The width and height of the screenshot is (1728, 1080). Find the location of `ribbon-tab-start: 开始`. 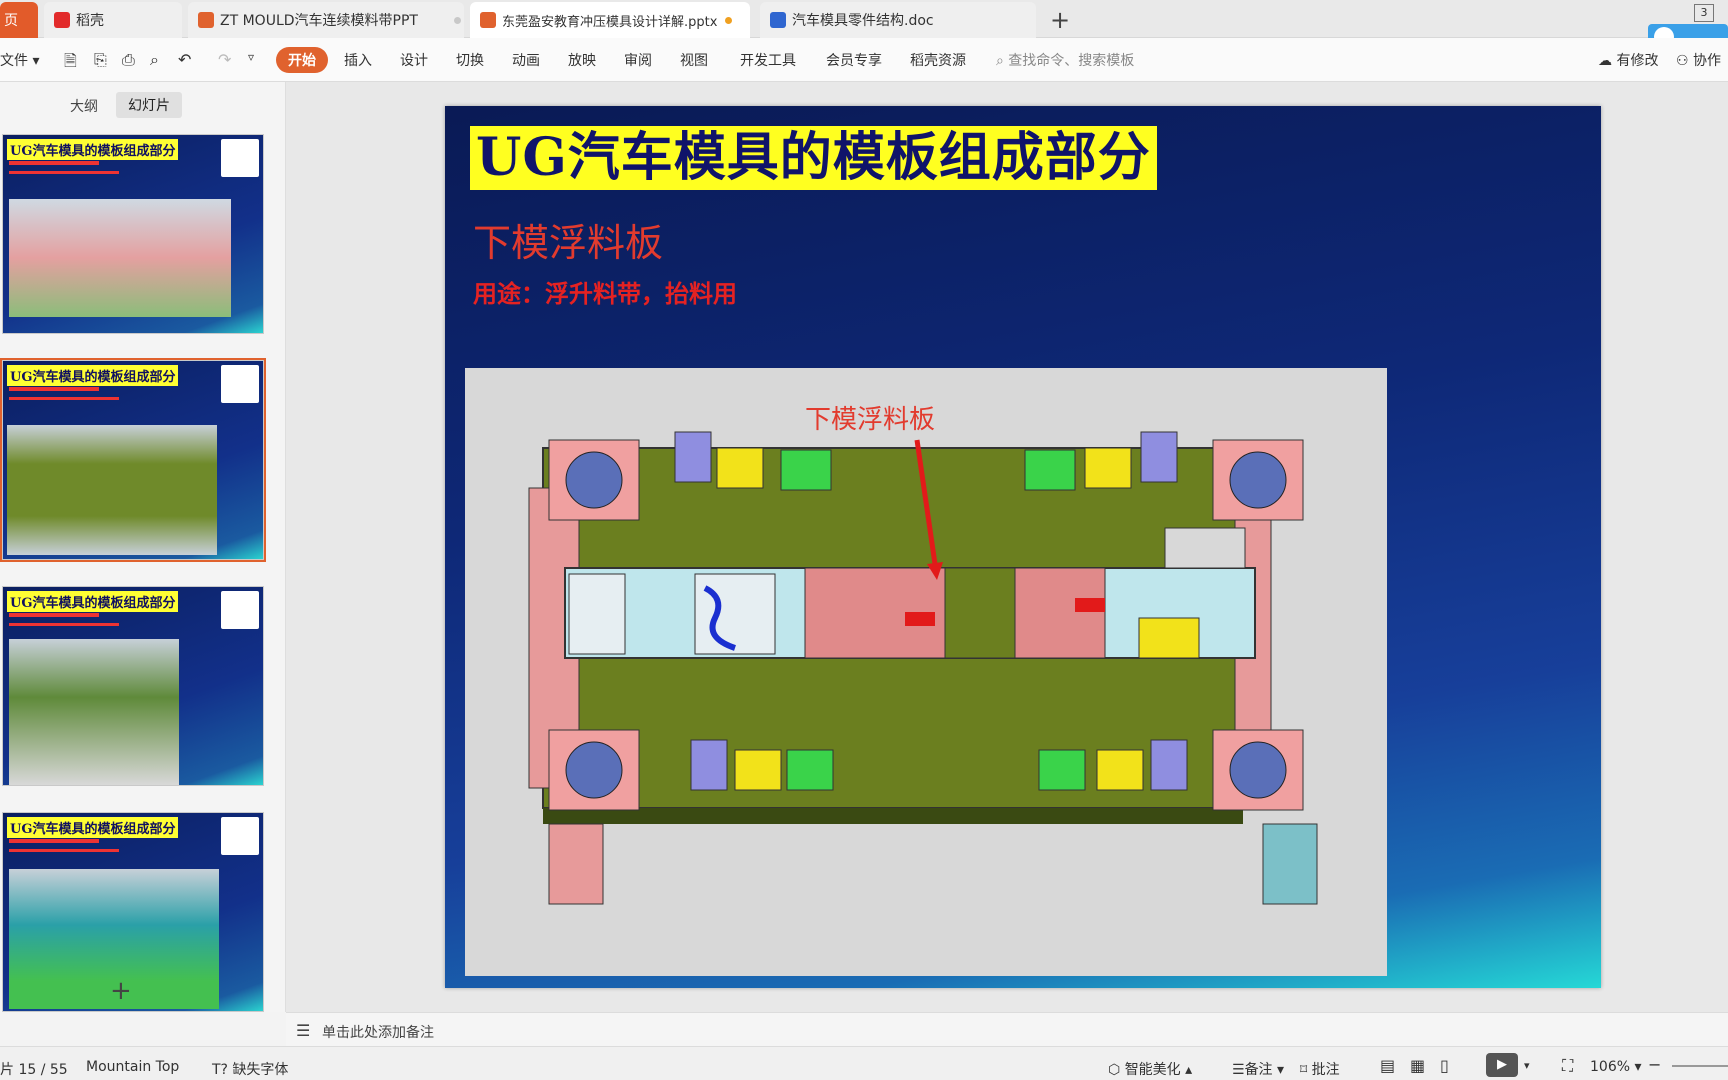

ribbon-tab-start: 开始 is located at coordinates (302, 60).